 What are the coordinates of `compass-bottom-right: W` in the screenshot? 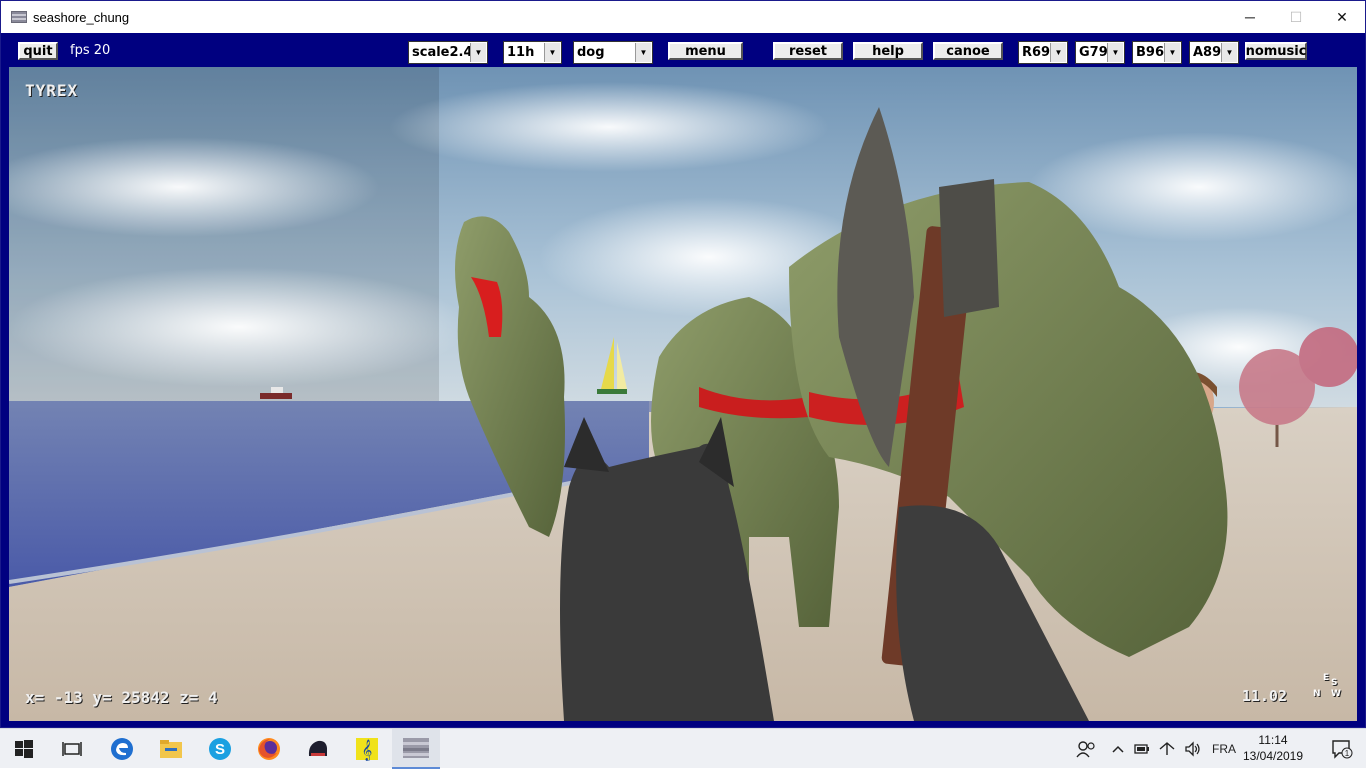 It's located at (1336, 694).